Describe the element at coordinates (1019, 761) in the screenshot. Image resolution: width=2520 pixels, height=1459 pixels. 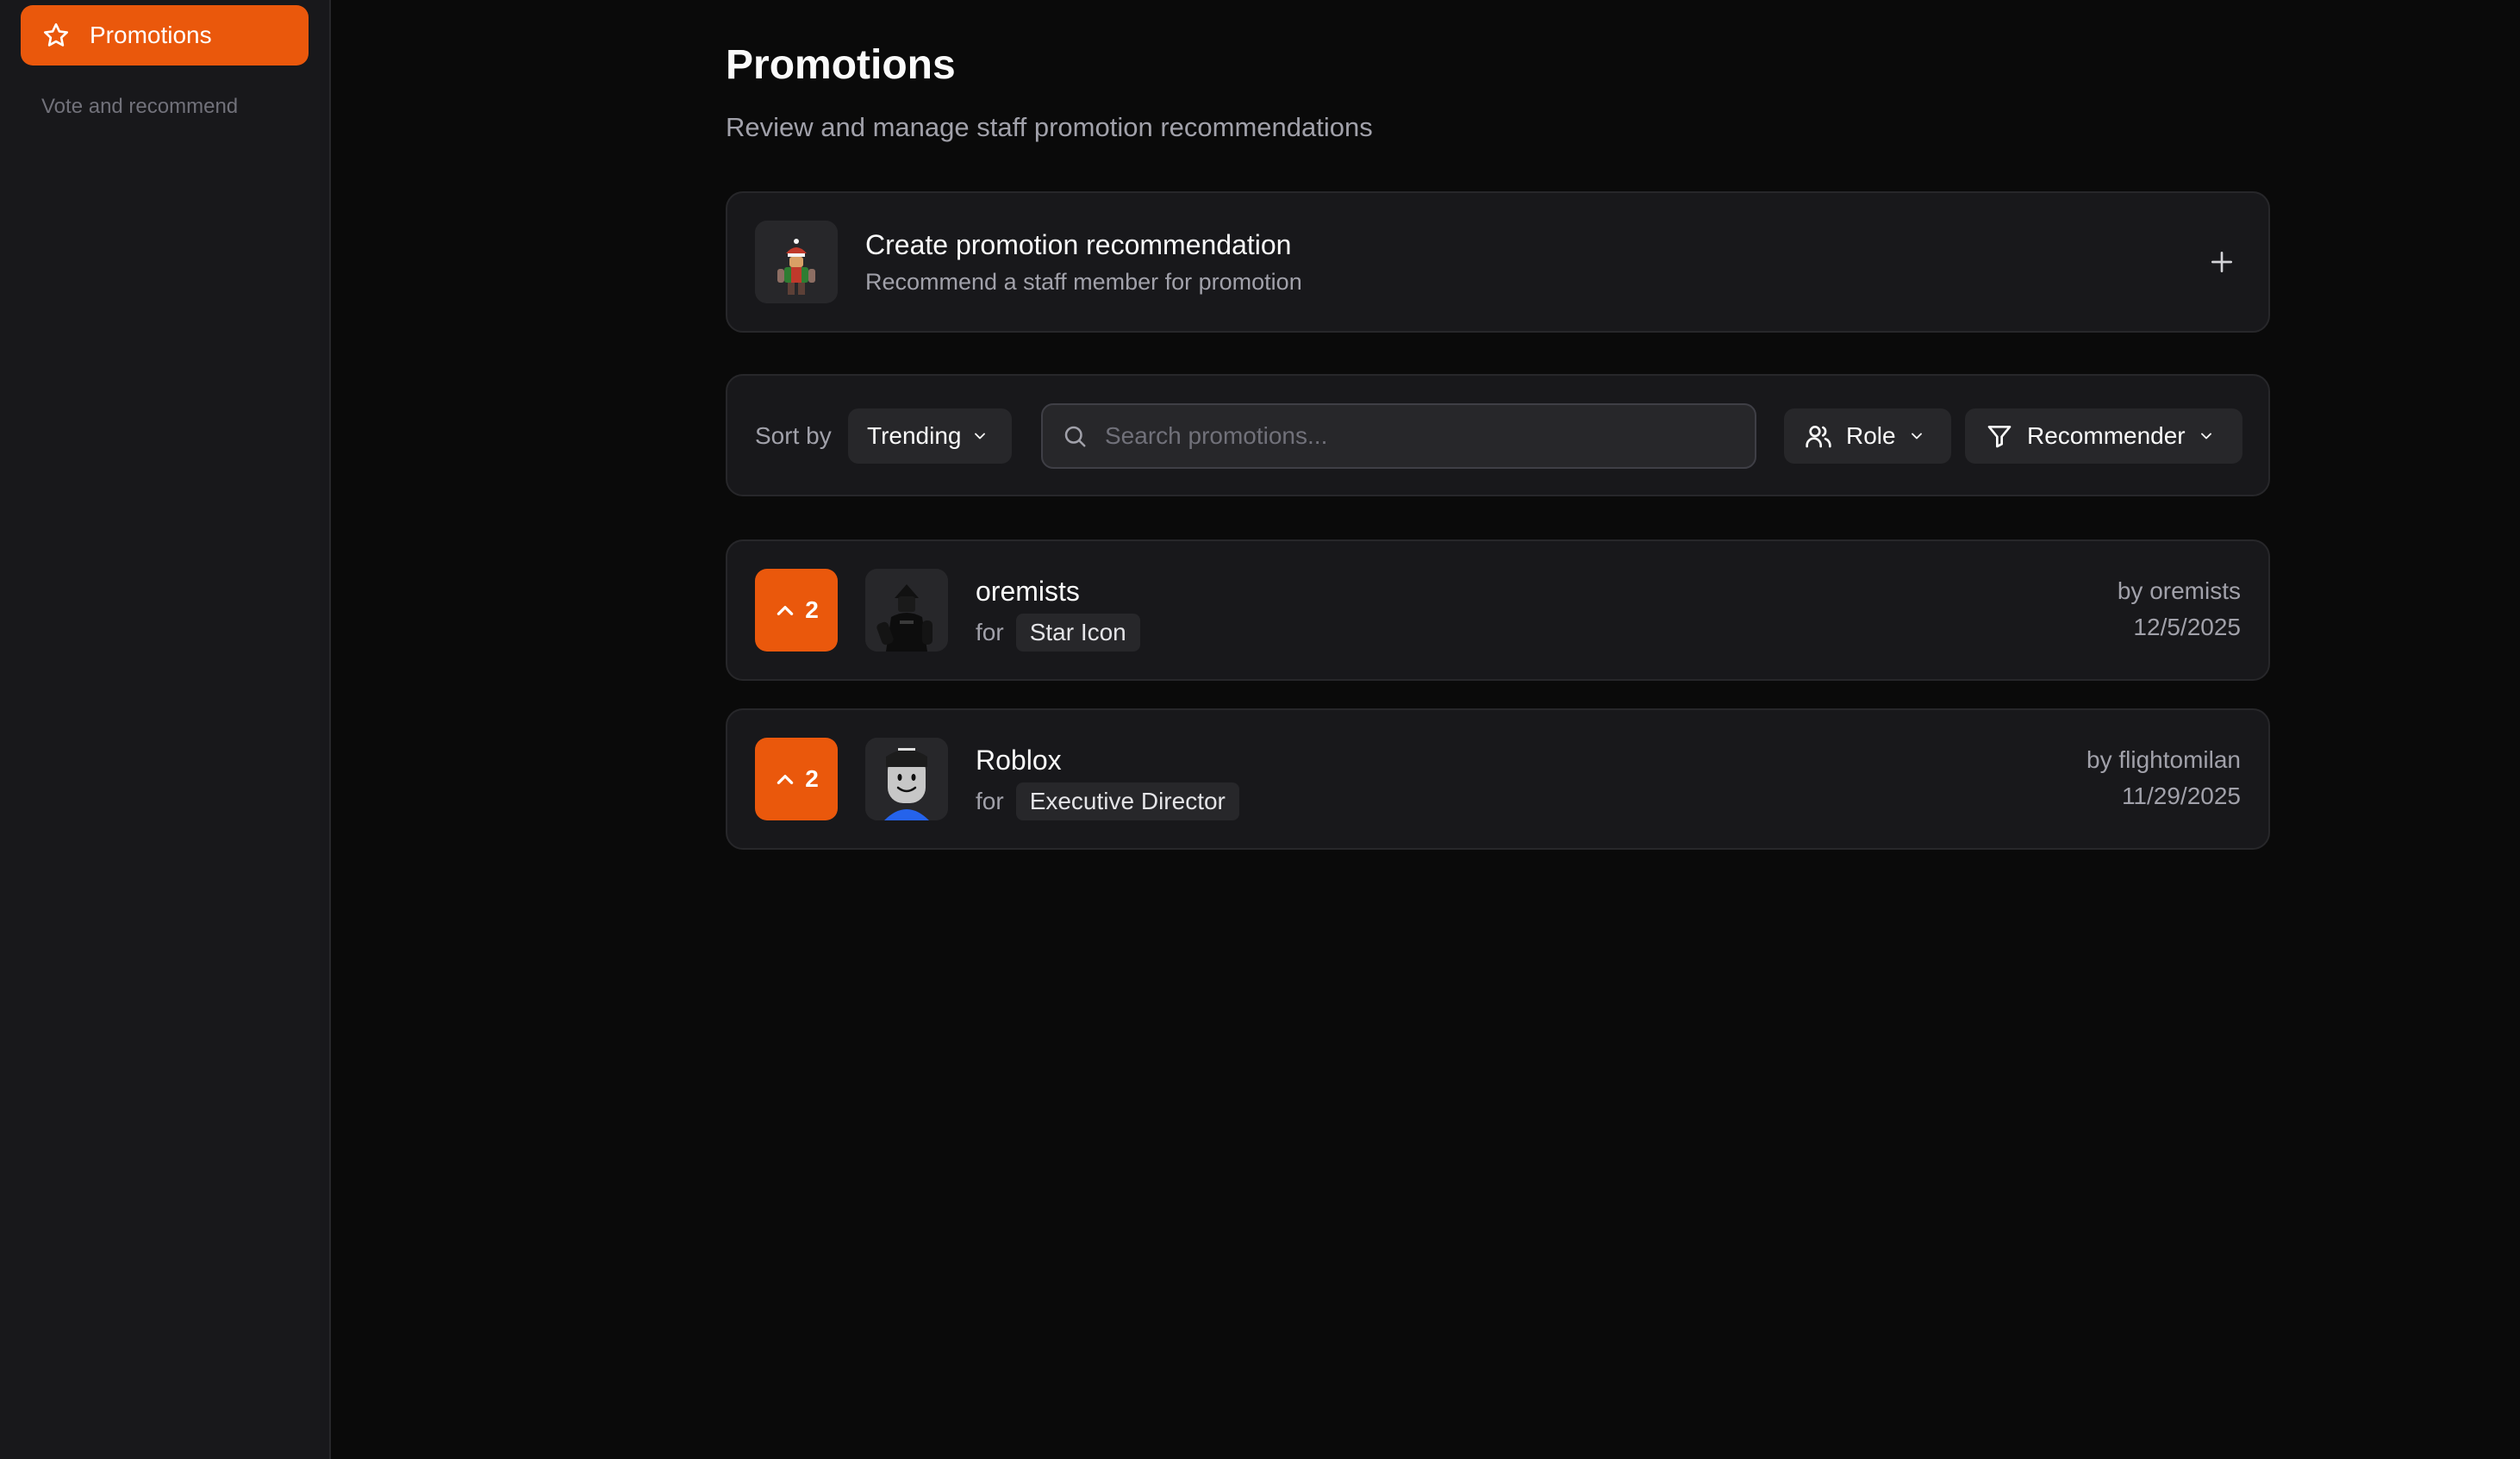
I see `promotion-username: Roblox` at that location.